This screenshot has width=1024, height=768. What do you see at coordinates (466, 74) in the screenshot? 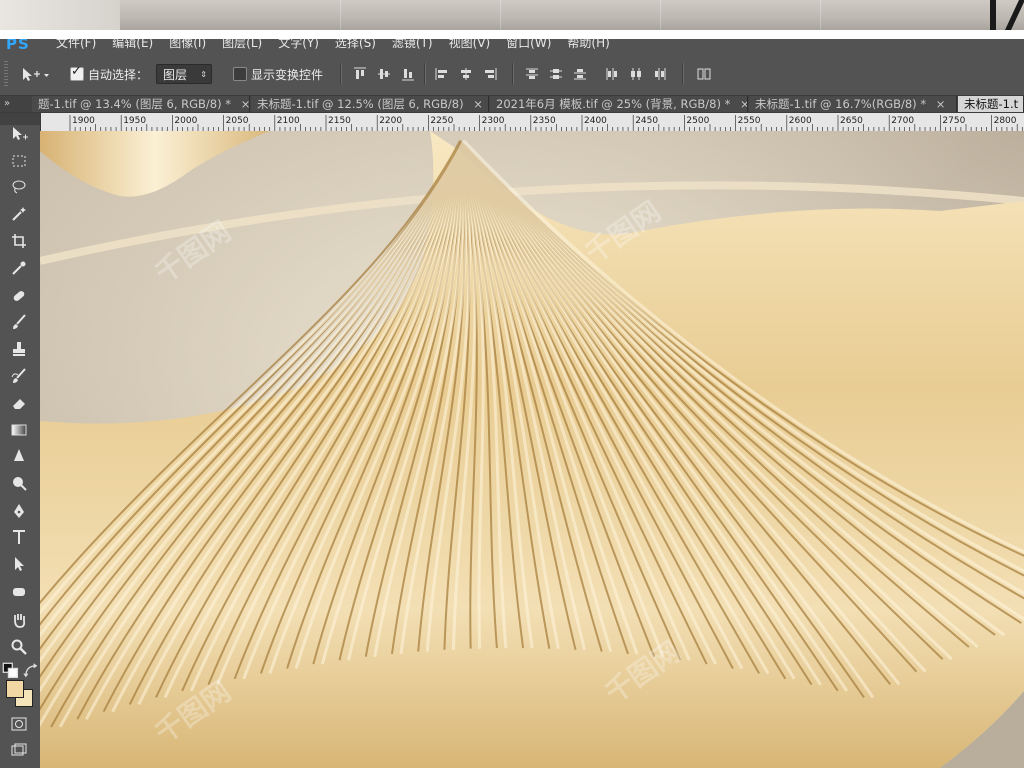
I see `align-hcenter-icon` at bounding box center [466, 74].